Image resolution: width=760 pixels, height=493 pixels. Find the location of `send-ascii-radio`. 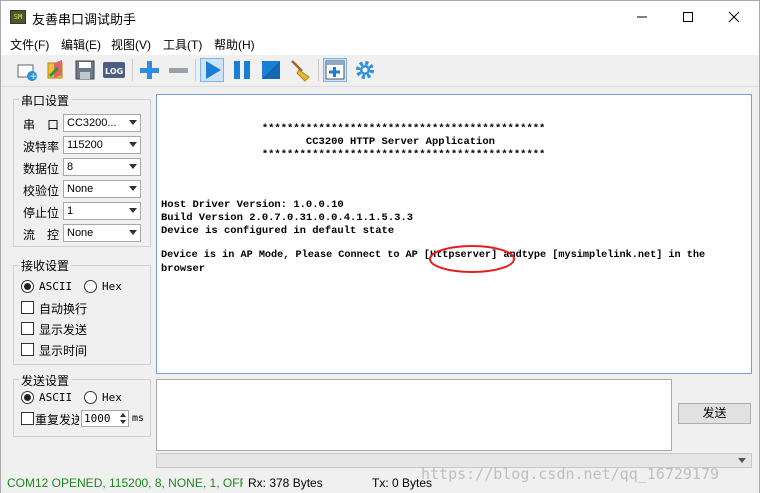

send-ascii-radio is located at coordinates (27, 397).